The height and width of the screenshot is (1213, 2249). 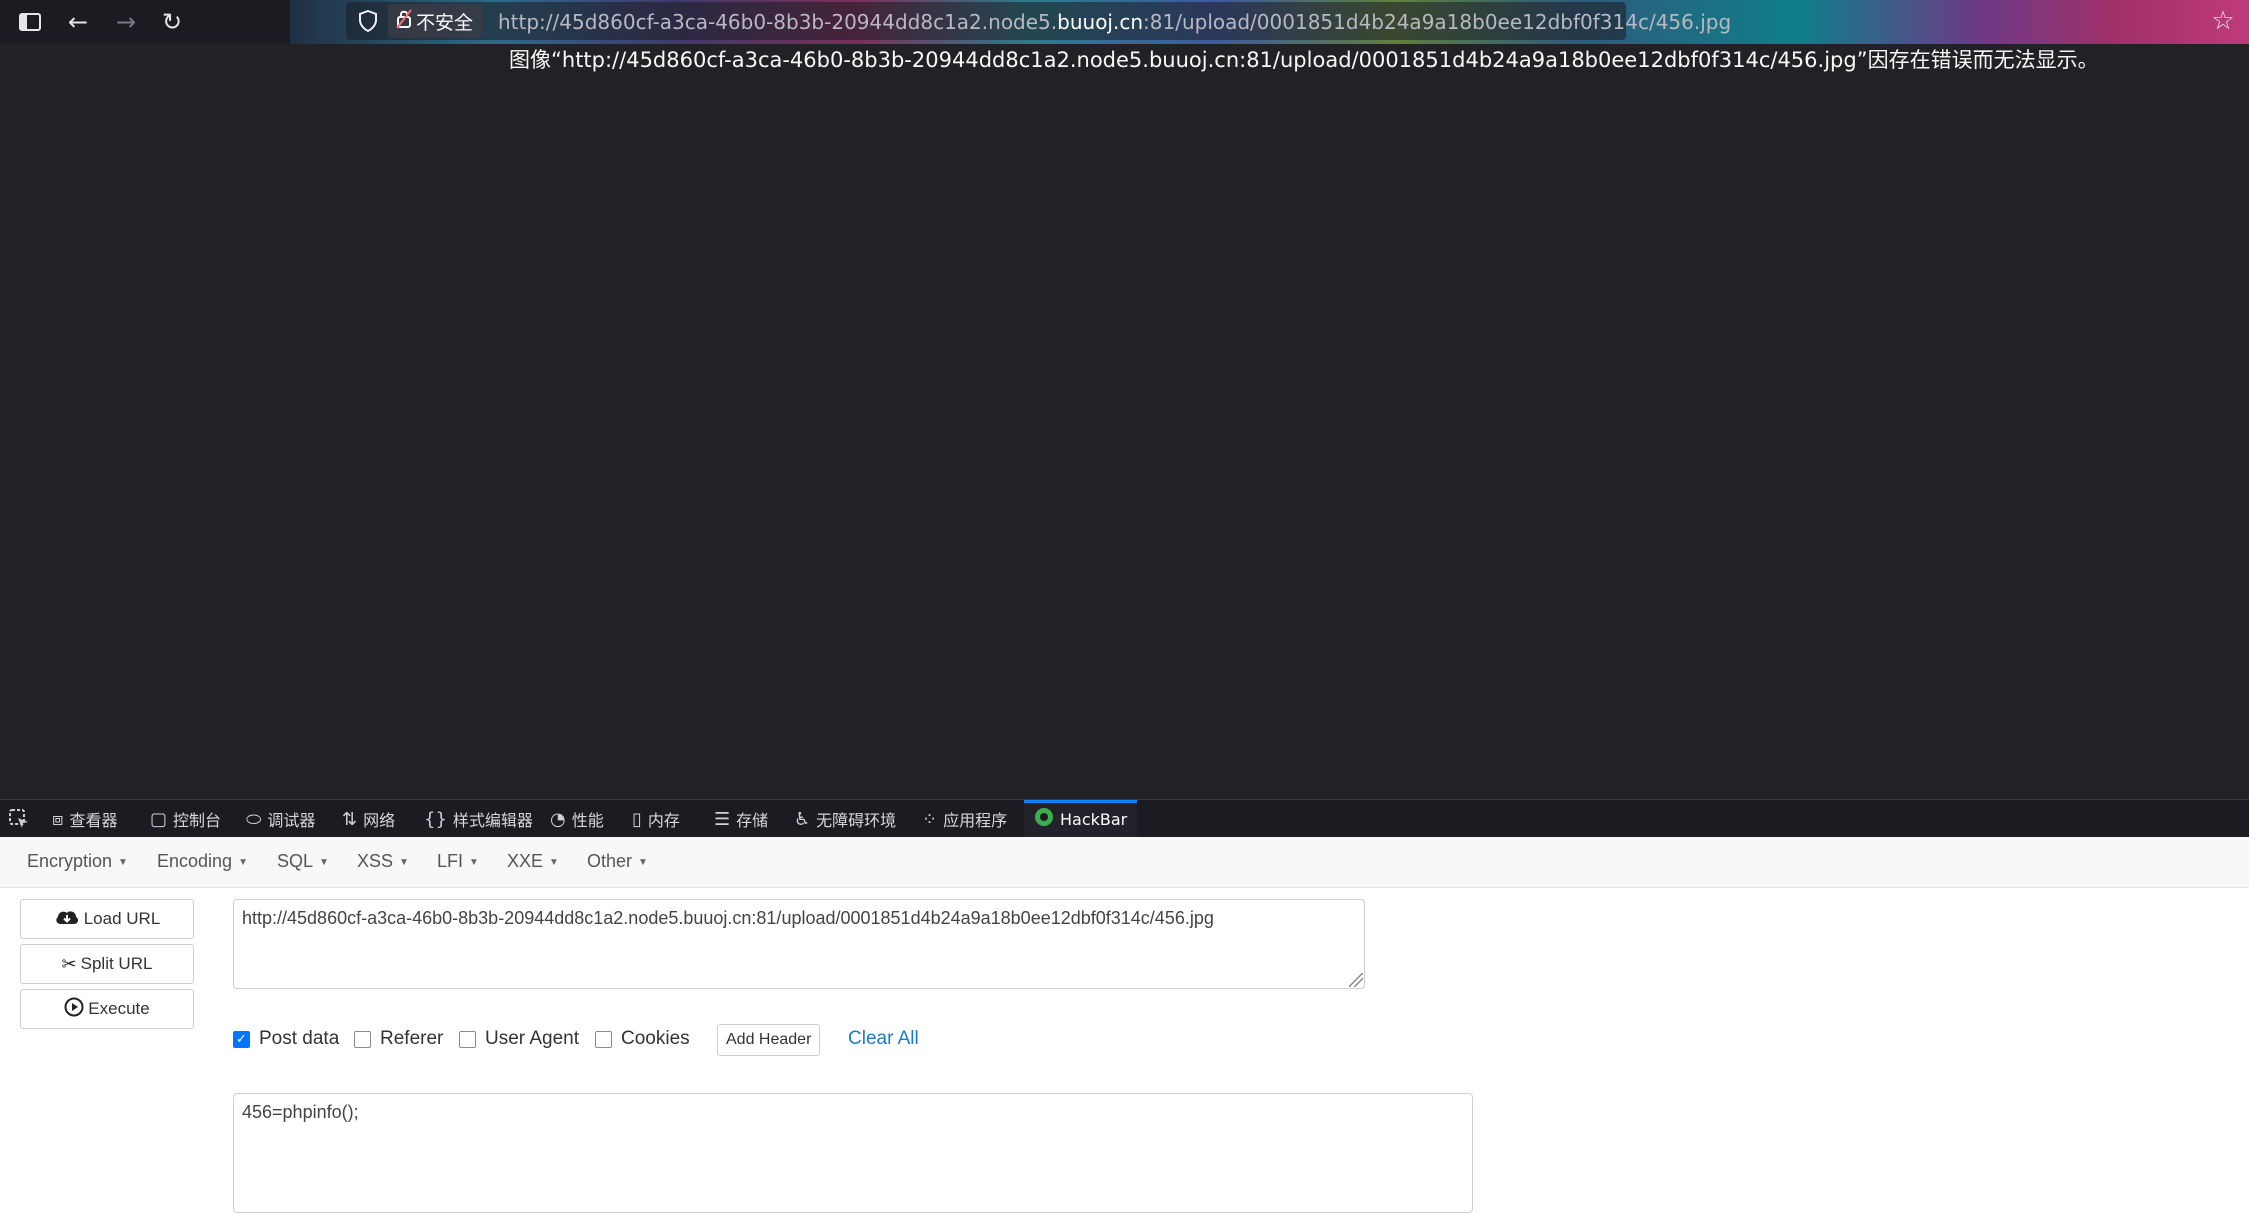 I want to click on sidebar-icon, so click(x=30, y=22).